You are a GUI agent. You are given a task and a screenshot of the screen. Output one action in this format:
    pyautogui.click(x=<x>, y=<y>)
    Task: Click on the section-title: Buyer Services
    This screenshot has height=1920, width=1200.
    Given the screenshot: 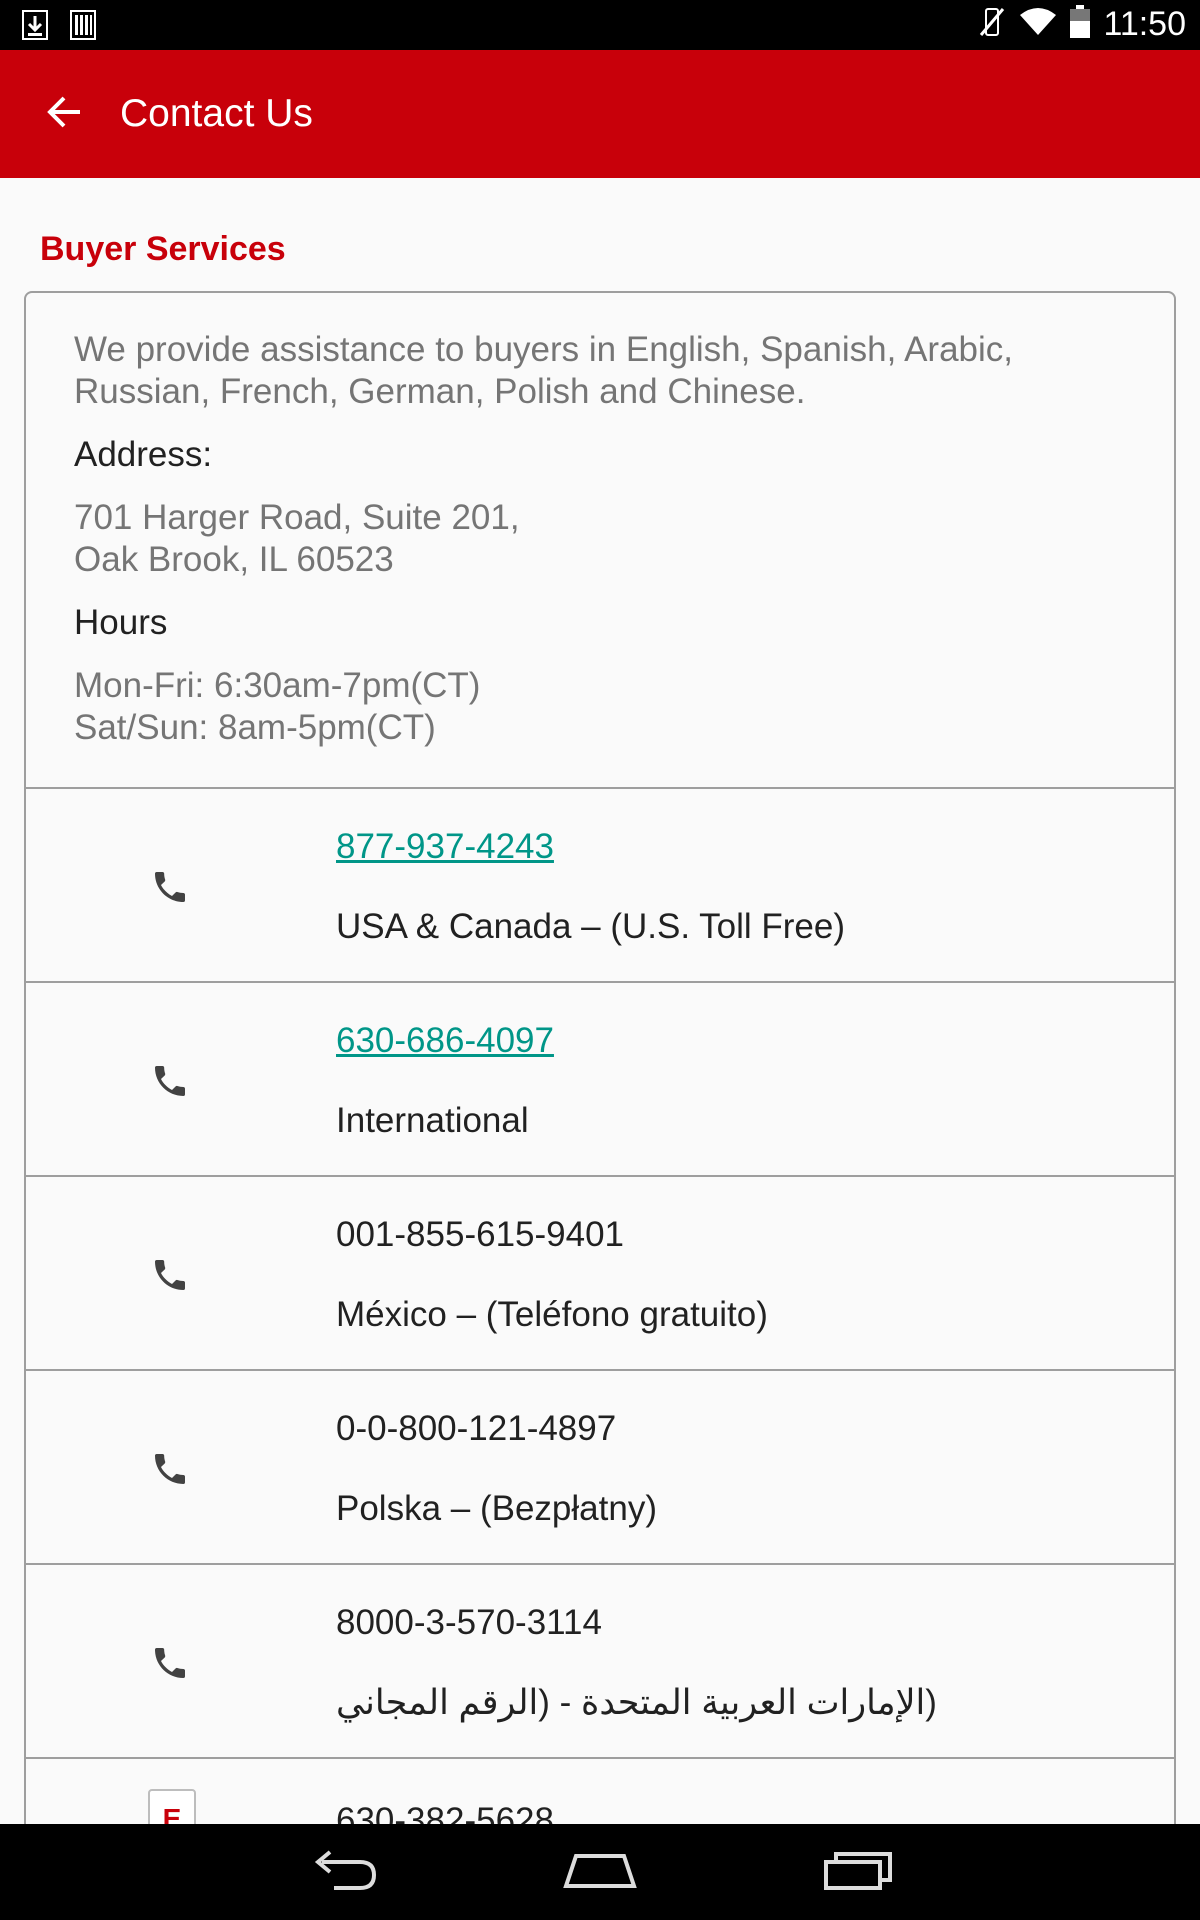 What is the action you would take?
    pyautogui.click(x=163, y=249)
    